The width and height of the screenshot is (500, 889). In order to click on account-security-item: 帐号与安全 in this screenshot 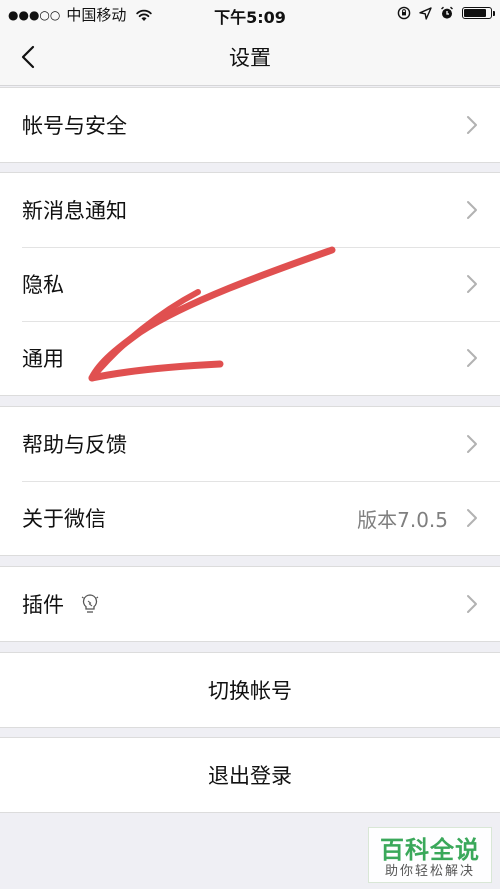, I will do `click(250, 125)`.